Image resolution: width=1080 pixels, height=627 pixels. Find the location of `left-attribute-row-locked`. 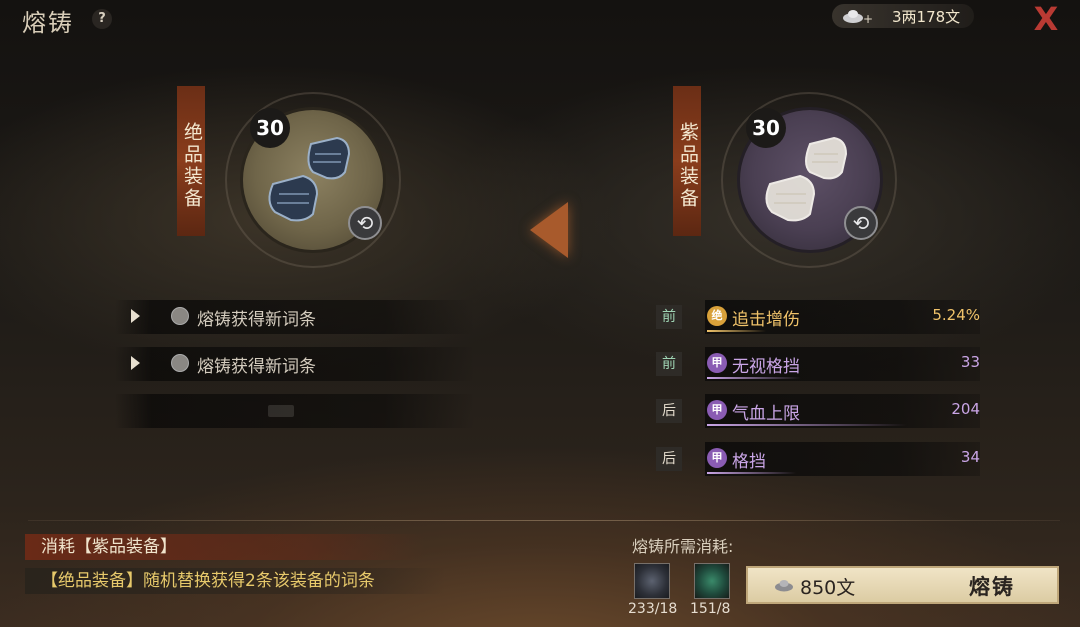

left-attribute-row-locked is located at coordinates (295, 411).